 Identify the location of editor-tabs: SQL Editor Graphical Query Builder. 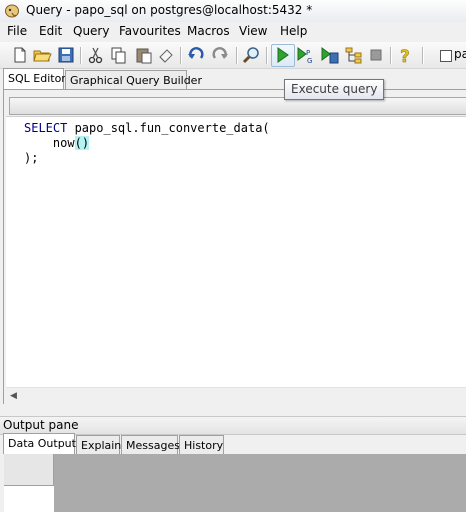
(233, 79).